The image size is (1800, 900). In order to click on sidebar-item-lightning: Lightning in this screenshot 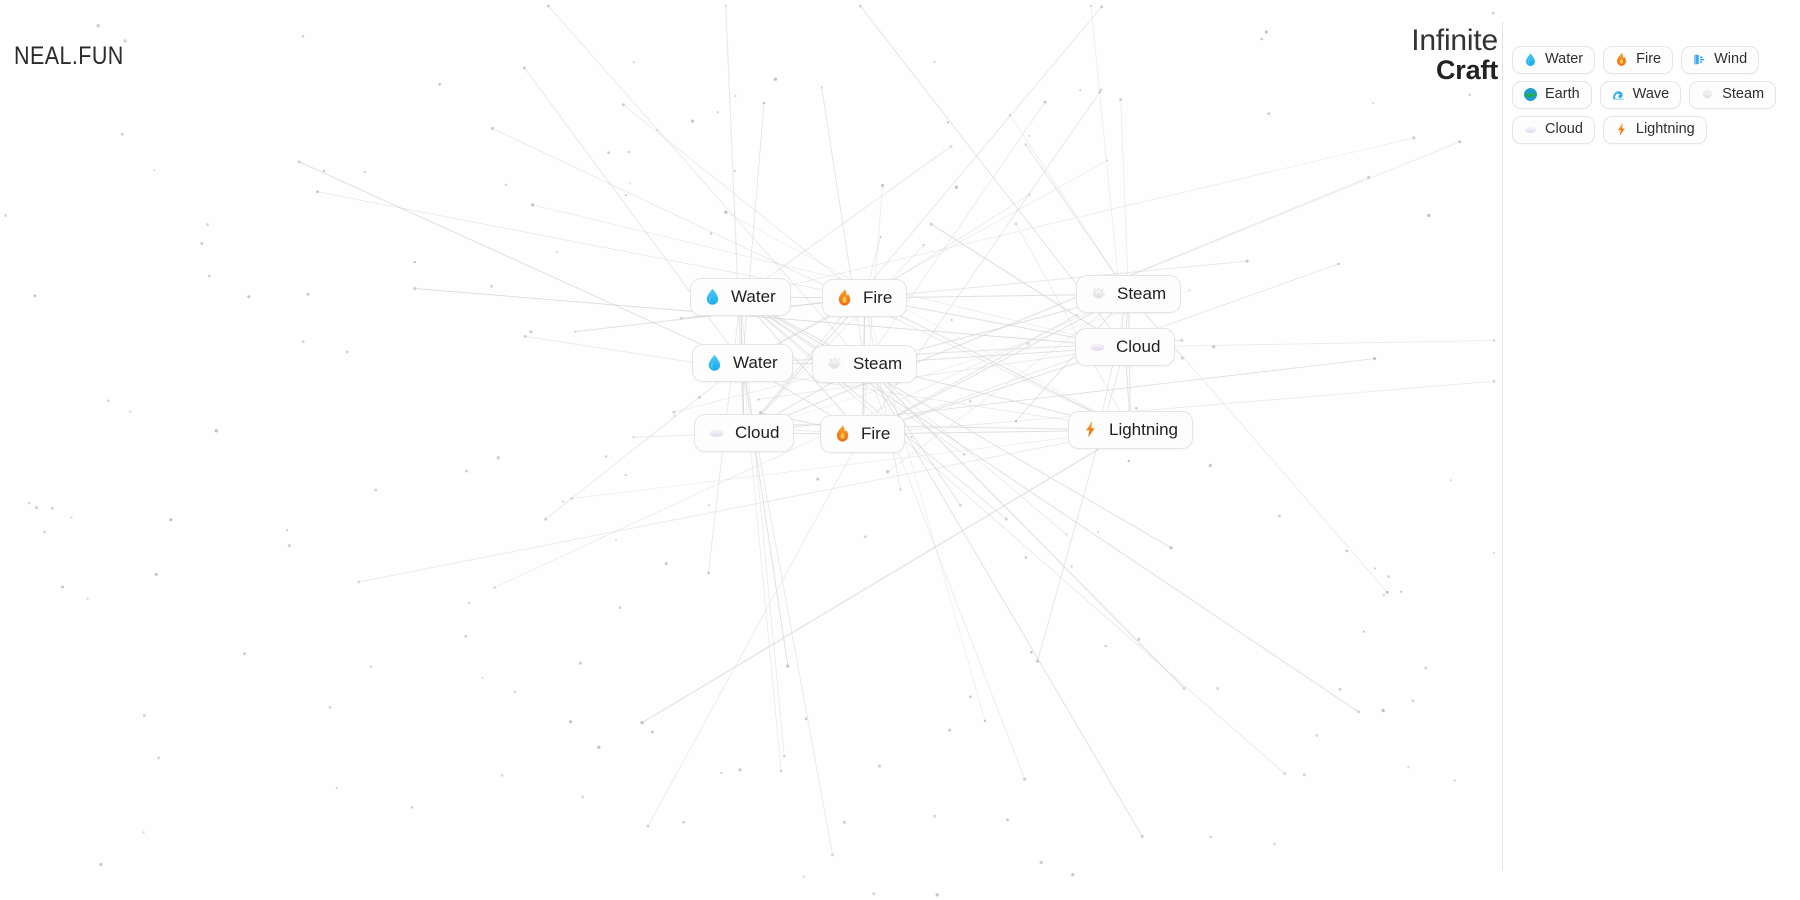, I will do `click(1654, 130)`.